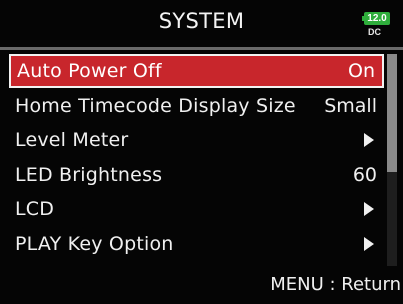 The image size is (403, 304). I want to click on menu-item-label: Level Meter, so click(72, 140).